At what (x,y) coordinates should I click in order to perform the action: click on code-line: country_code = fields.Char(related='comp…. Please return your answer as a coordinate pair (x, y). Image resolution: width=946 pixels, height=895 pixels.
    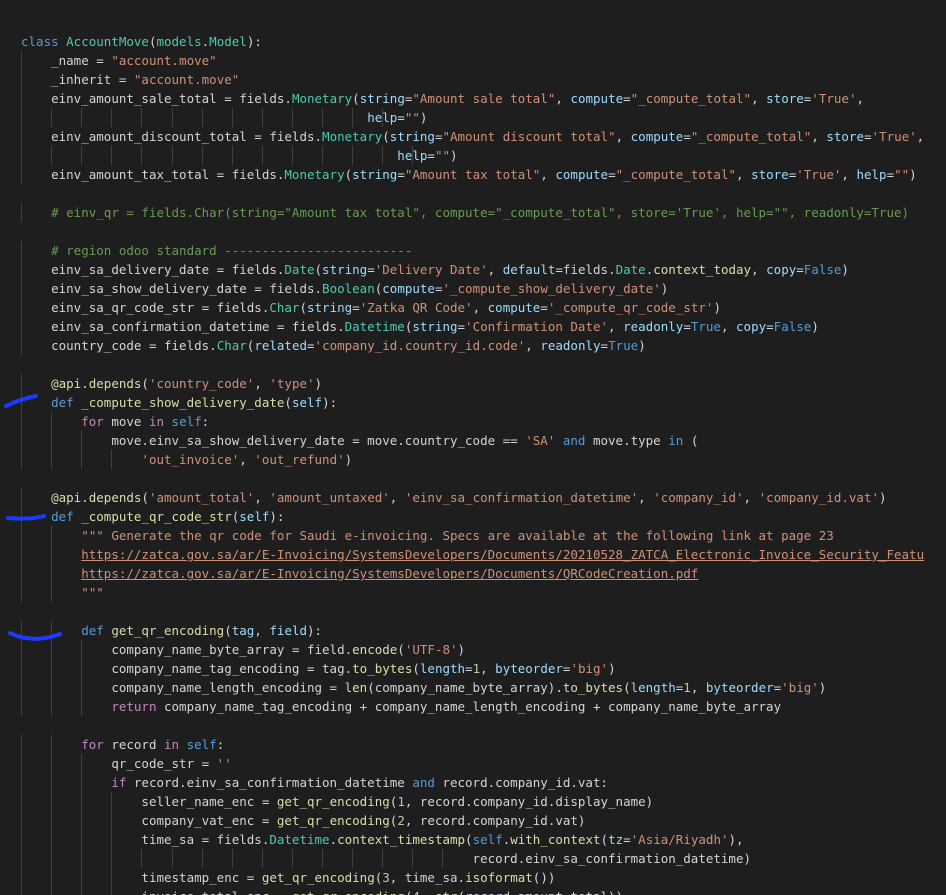
    Looking at the image, I should click on (472, 345).